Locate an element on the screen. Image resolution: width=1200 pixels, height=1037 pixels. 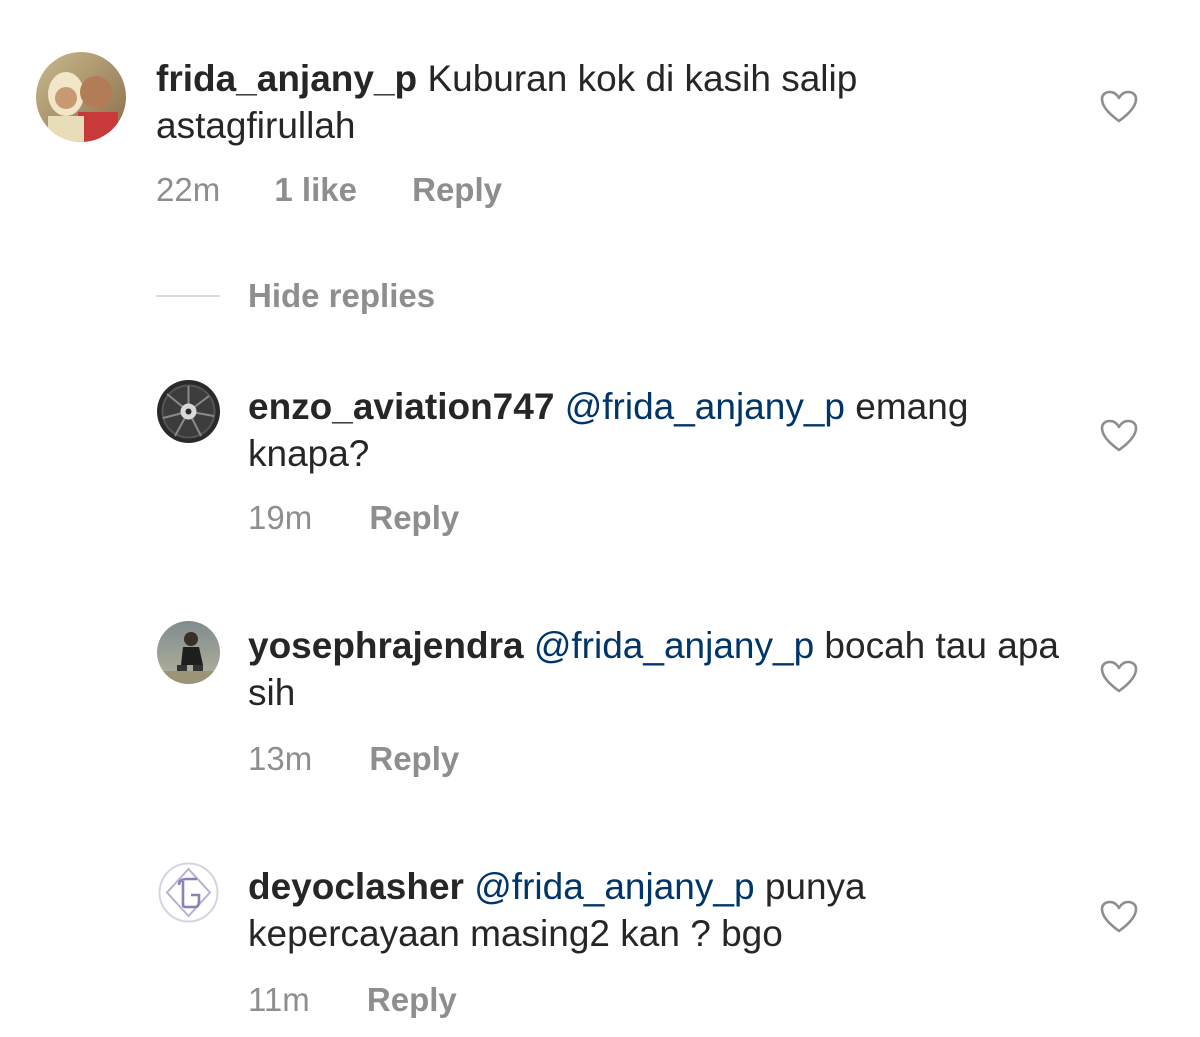
divider-line is located at coordinates (188, 296).